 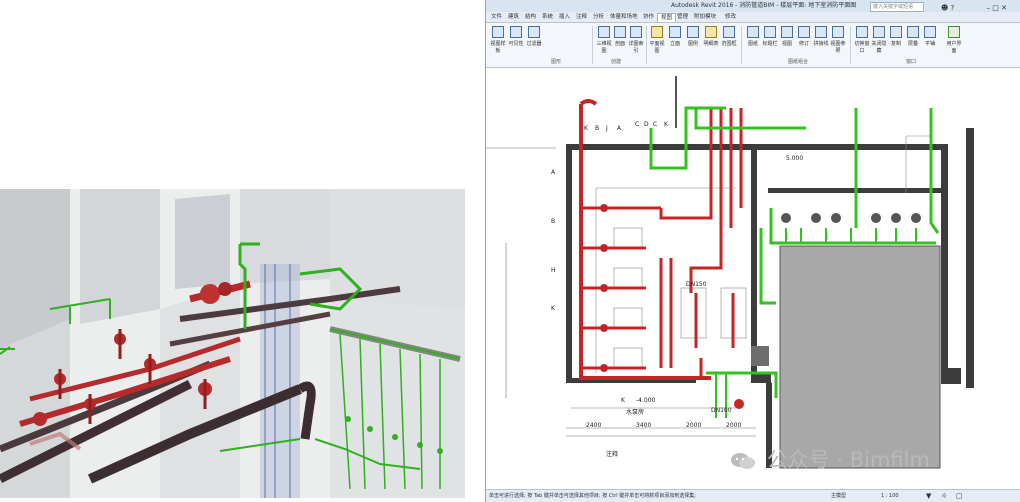 I want to click on tab-analyze: 分析, so click(x=598, y=17).